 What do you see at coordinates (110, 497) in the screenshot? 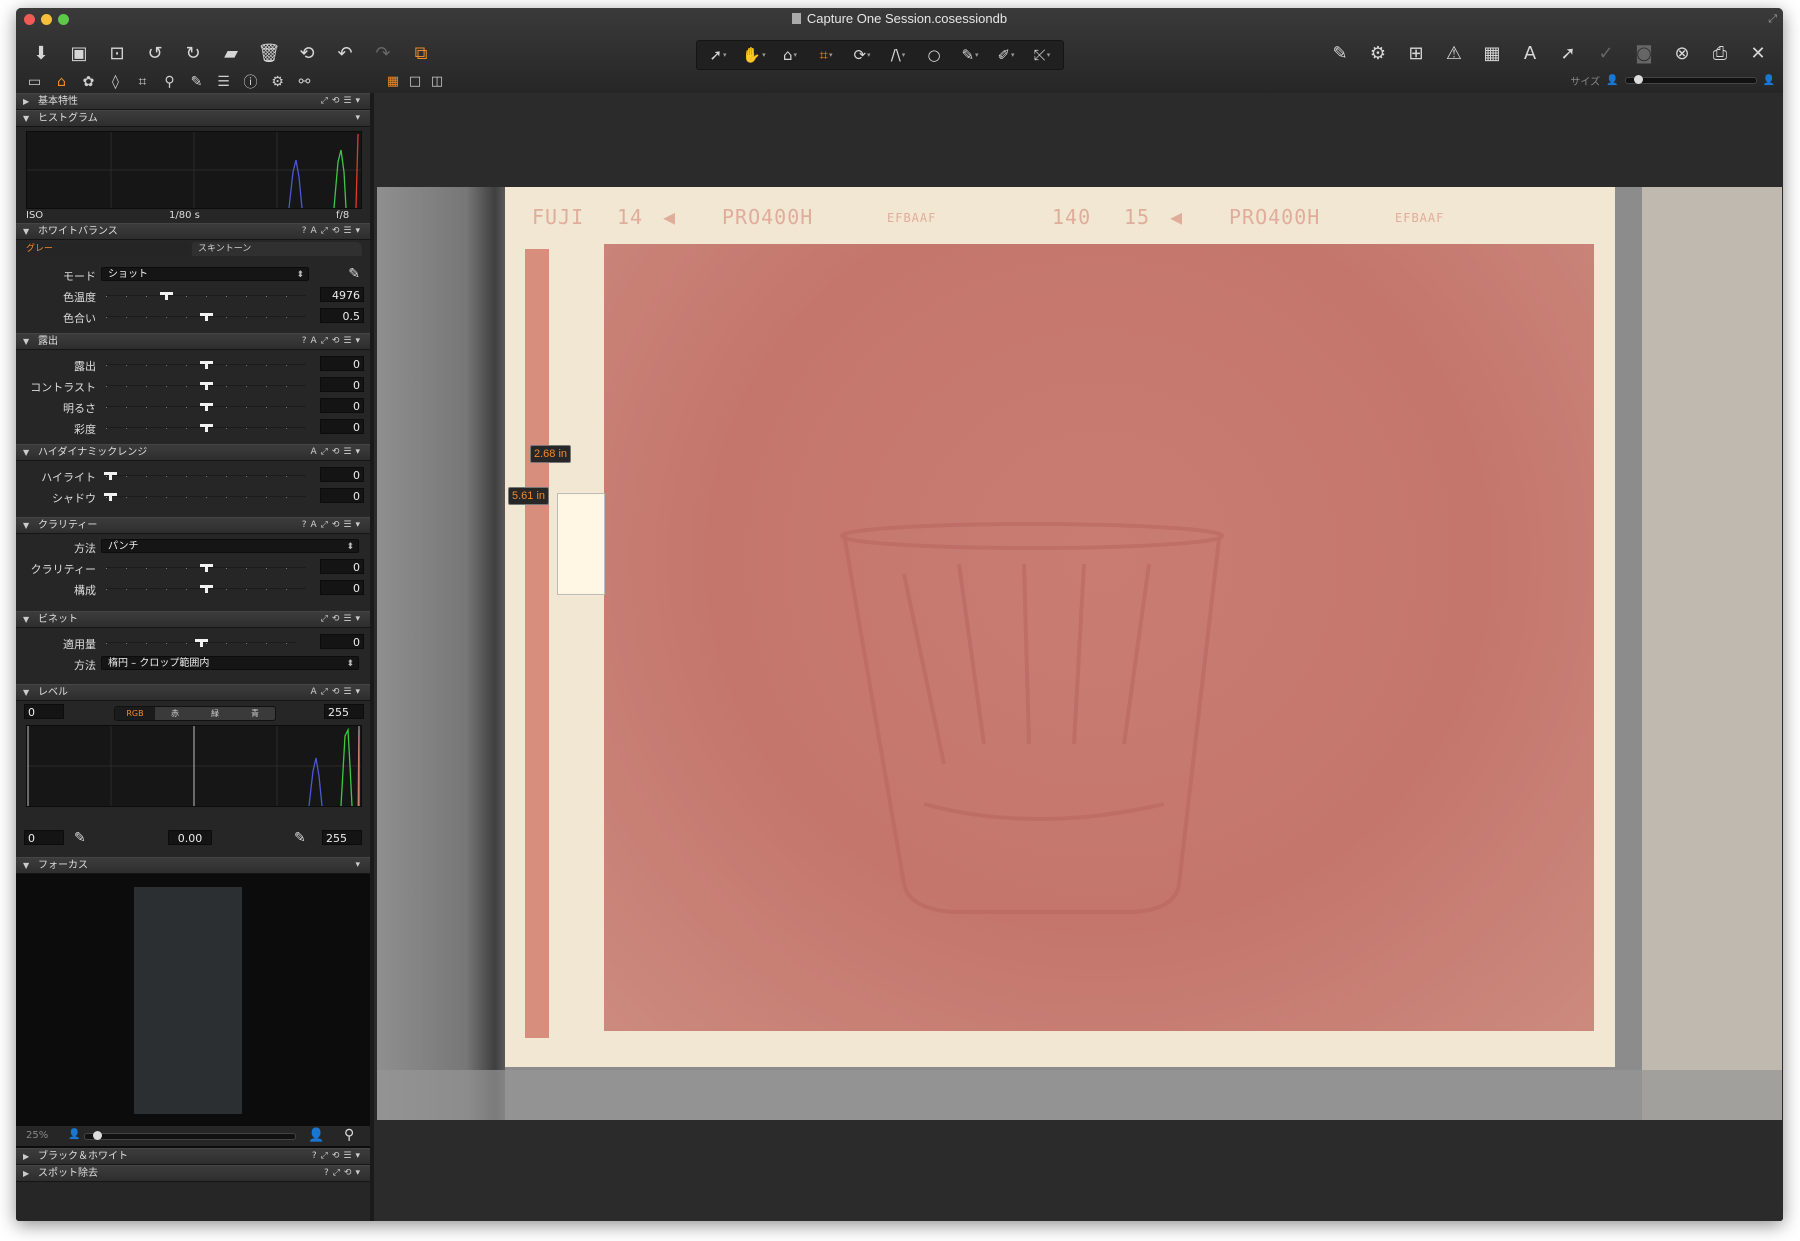
I see `shadow-knob` at bounding box center [110, 497].